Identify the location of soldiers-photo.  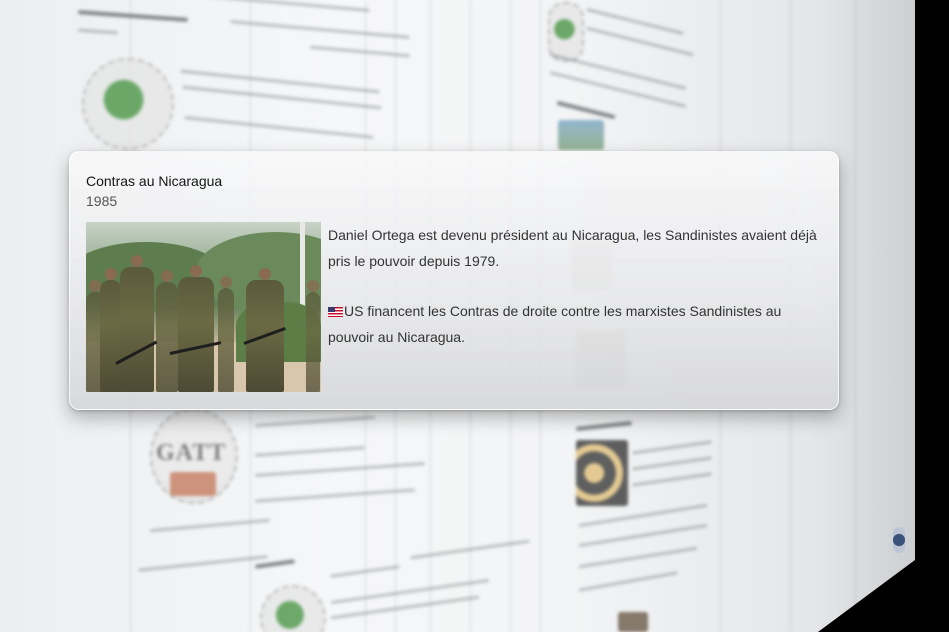
(203, 307).